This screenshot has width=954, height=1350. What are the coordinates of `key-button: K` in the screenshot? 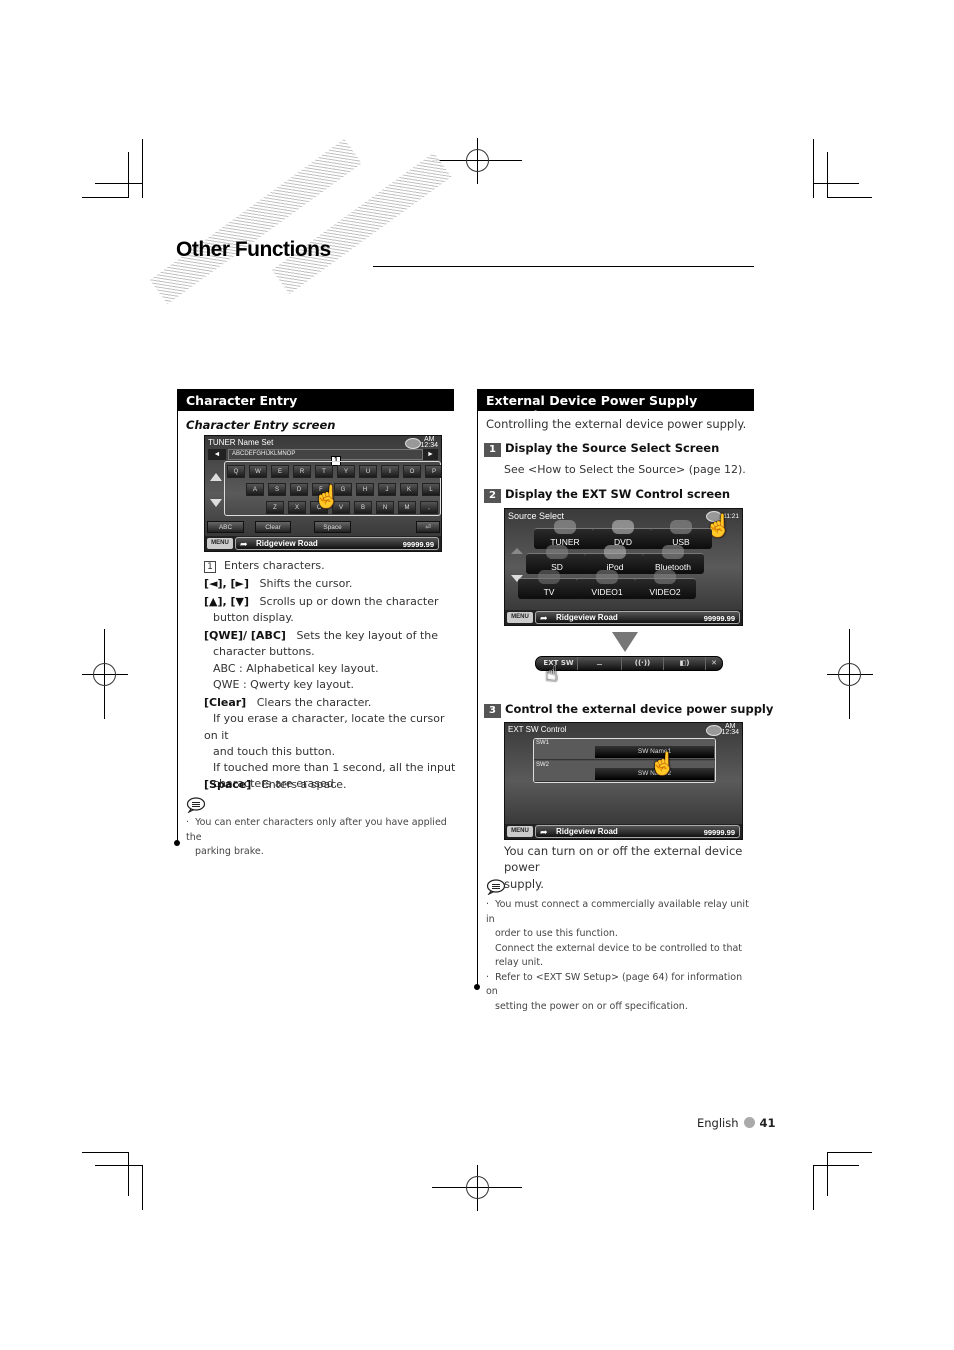 It's located at (409, 489).